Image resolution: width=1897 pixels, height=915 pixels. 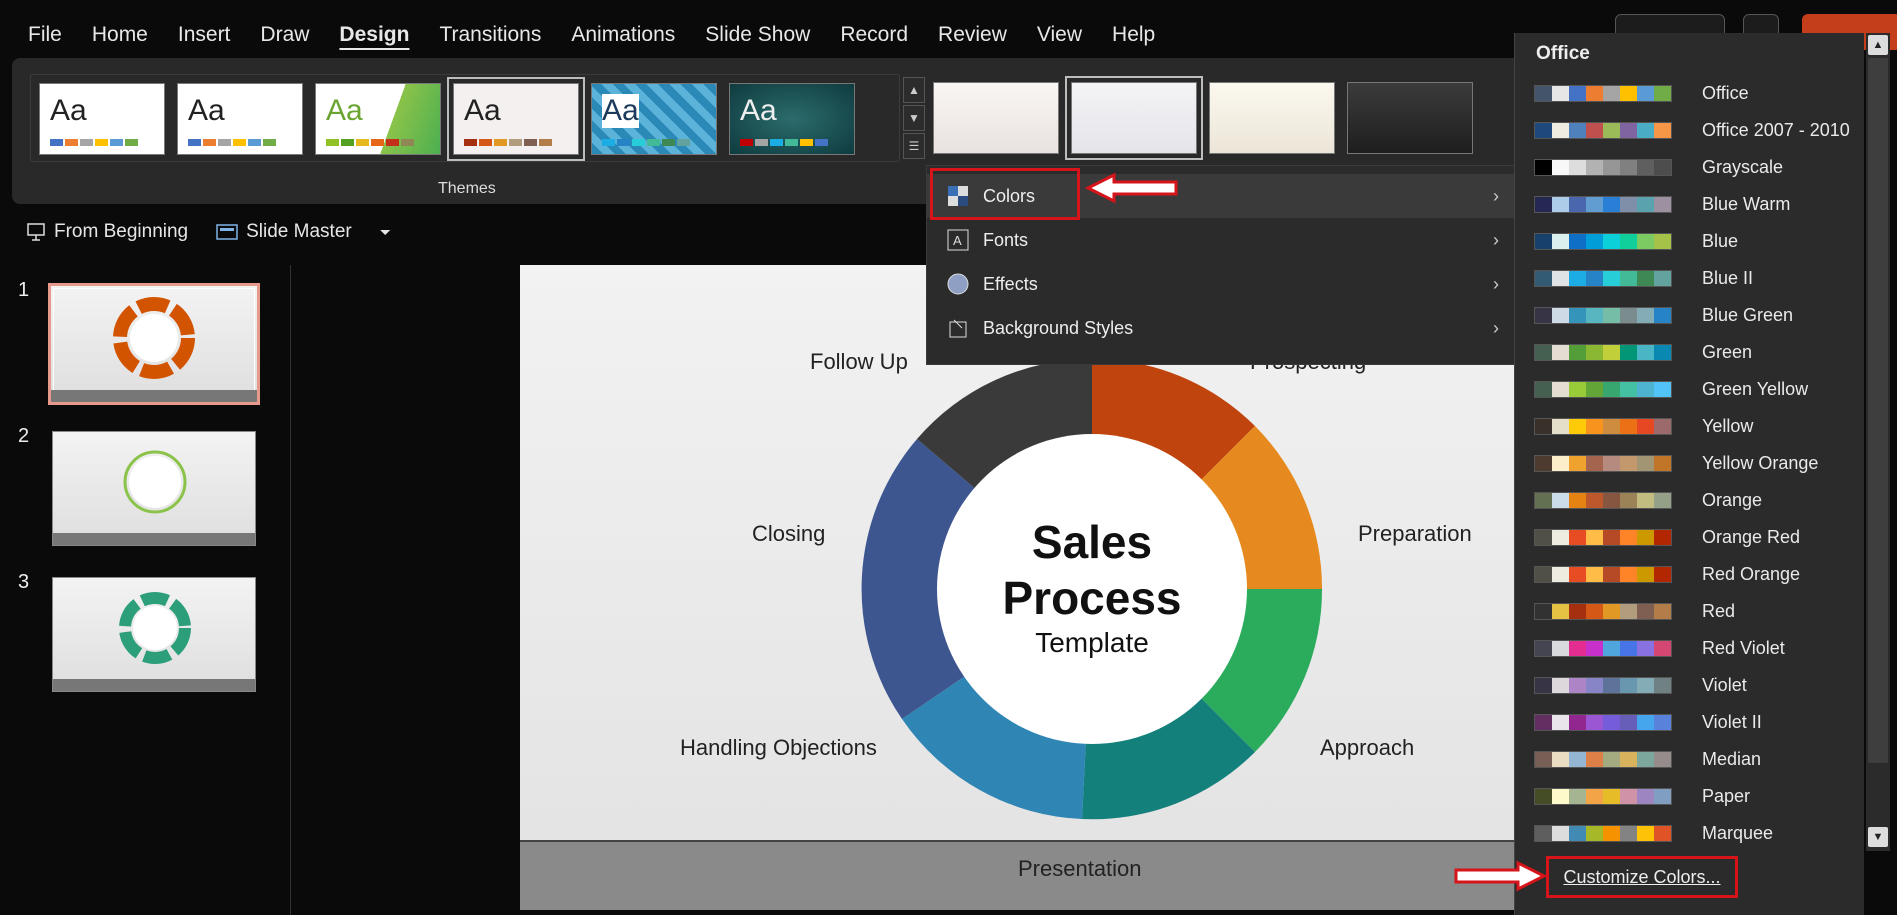 I want to click on color-scheme-name: Yellow Orange, so click(x=1760, y=463).